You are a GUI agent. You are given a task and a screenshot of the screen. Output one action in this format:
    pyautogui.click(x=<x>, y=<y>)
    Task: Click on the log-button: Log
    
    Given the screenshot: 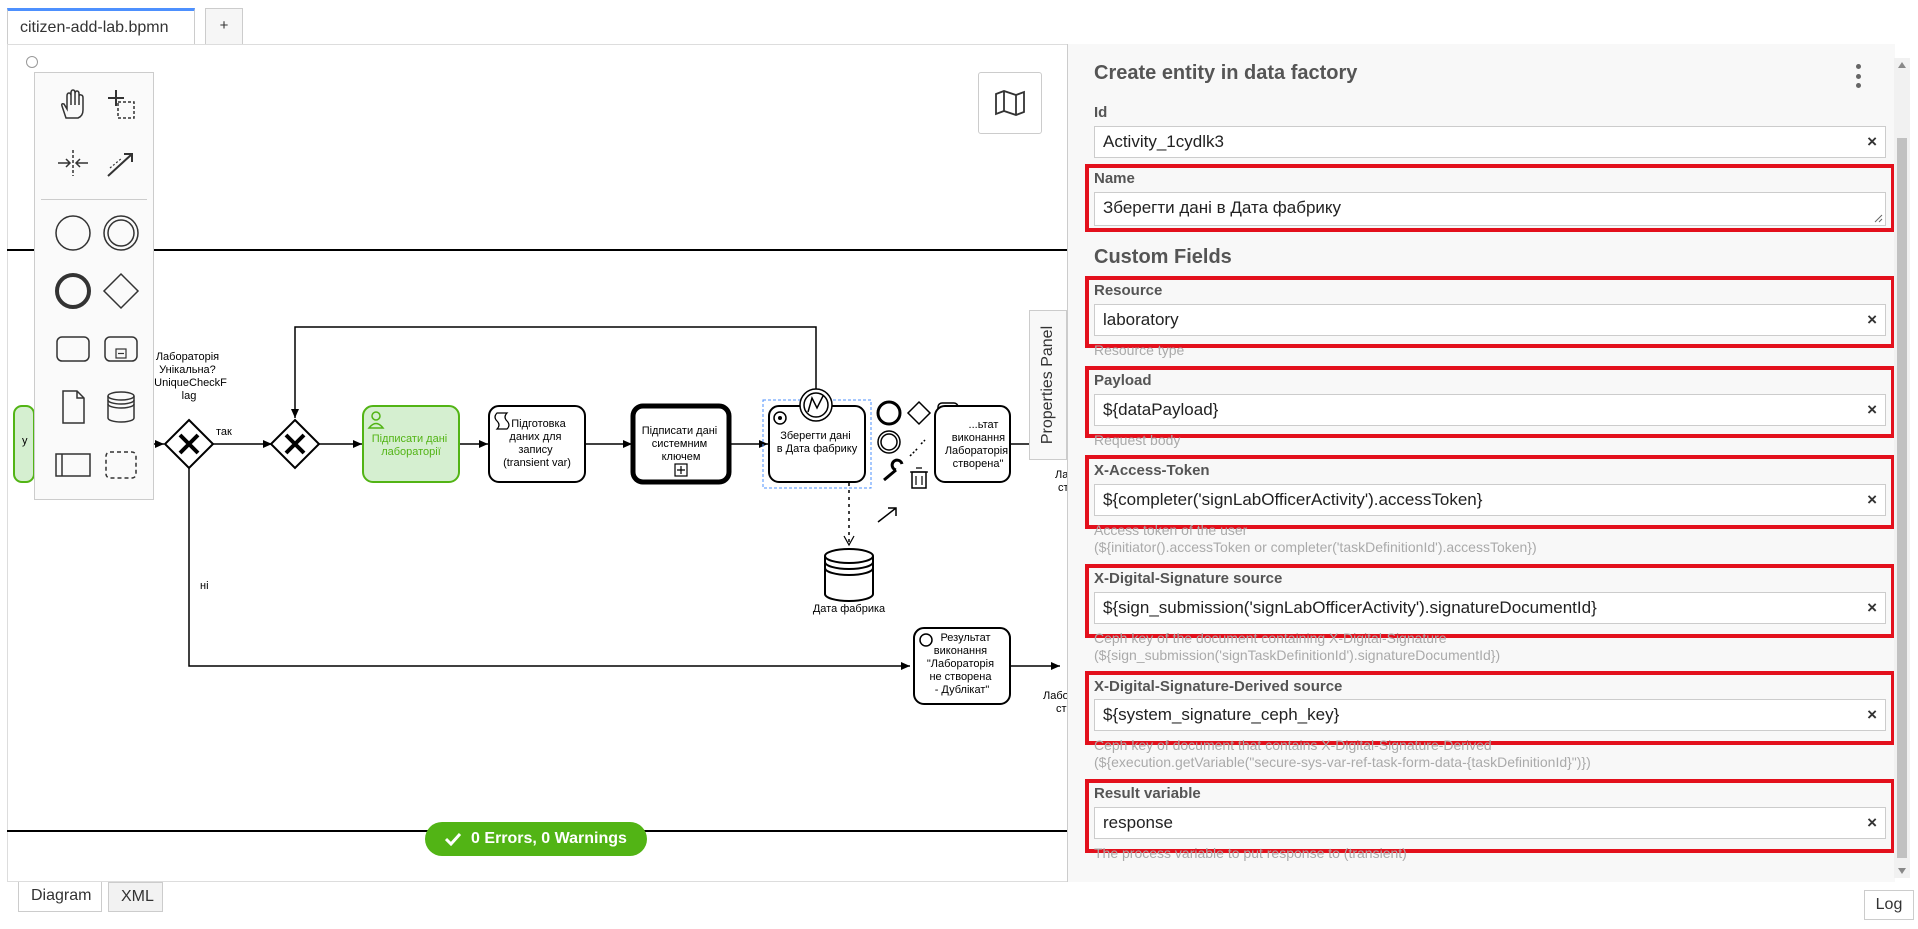 What is the action you would take?
    pyautogui.click(x=1889, y=905)
    